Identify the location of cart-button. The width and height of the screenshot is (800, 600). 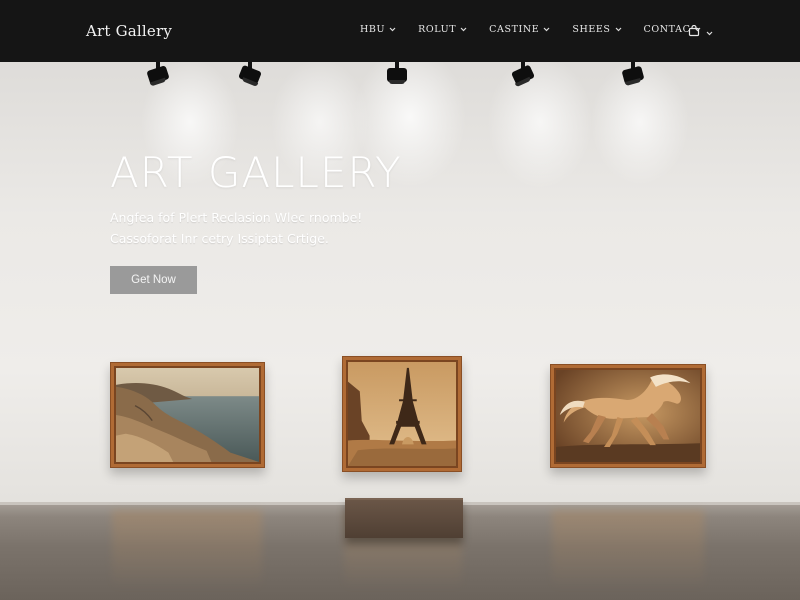
(700, 33).